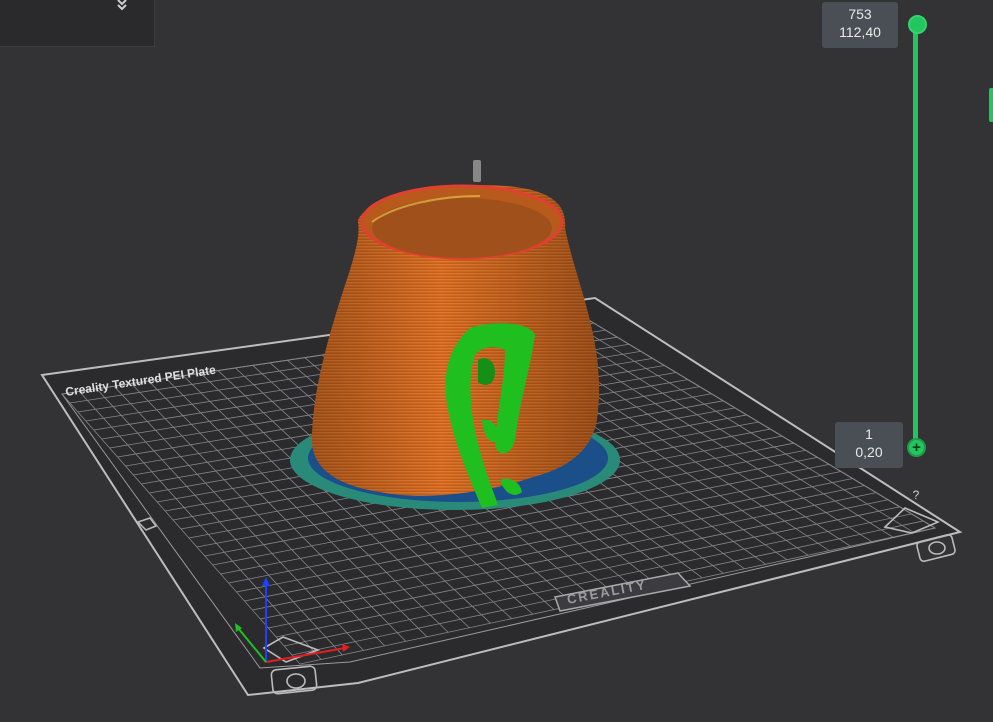  I want to click on sliced-model, so click(456, 328).